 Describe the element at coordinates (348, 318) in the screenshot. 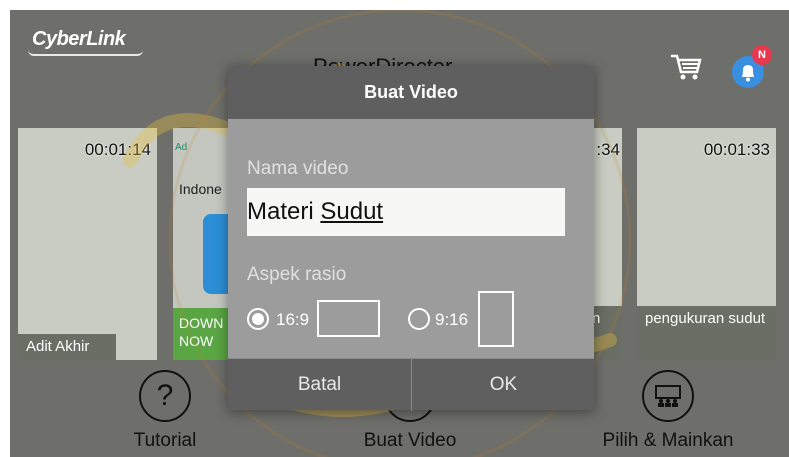

I see `ratio-16-9-preview` at that location.